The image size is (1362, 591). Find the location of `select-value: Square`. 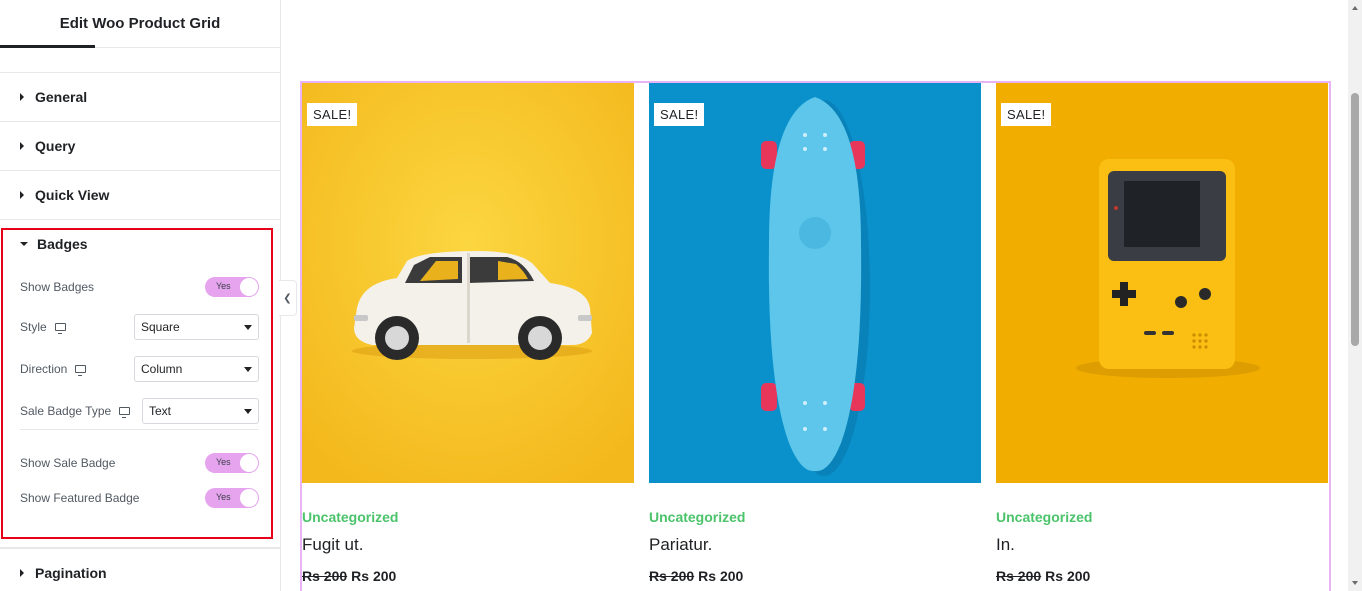

select-value: Square is located at coordinates (160, 327).